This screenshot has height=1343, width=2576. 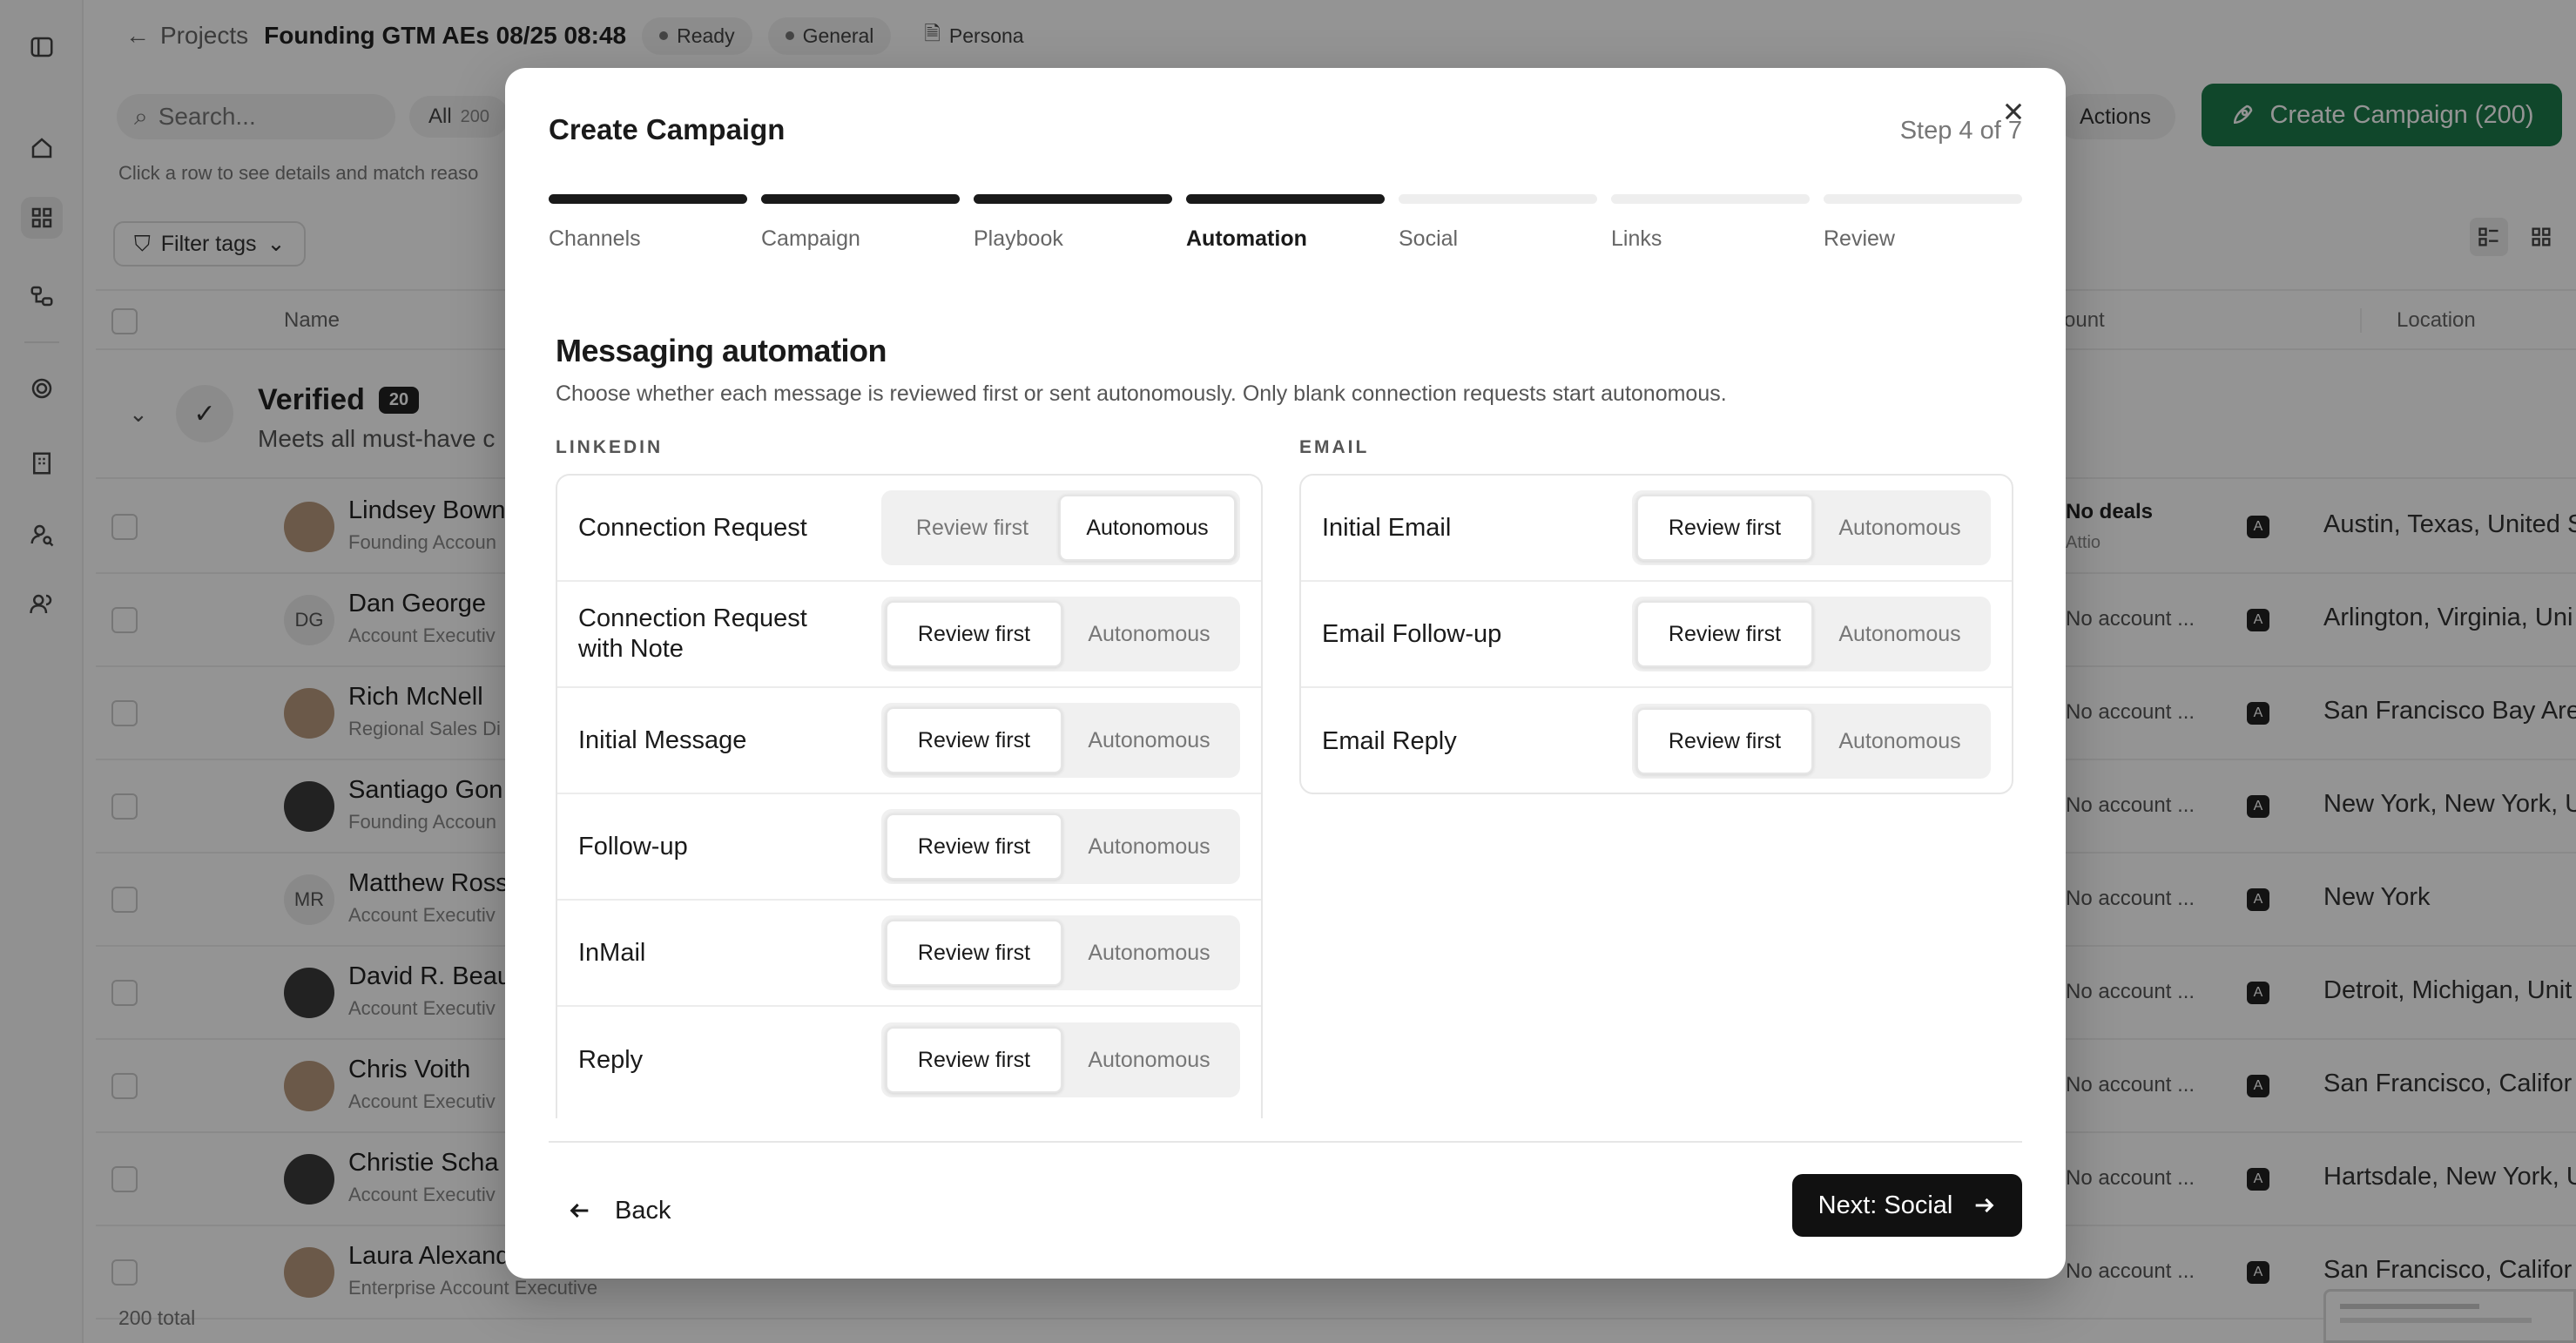 What do you see at coordinates (595, 238) in the screenshot?
I see `step-label: Channels` at bounding box center [595, 238].